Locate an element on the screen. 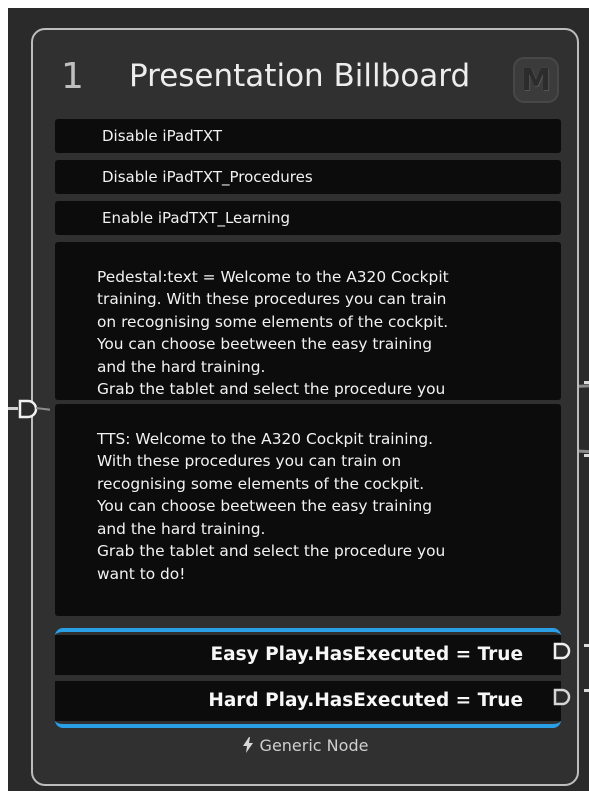  m-badge-icon: M is located at coordinates (536, 80).